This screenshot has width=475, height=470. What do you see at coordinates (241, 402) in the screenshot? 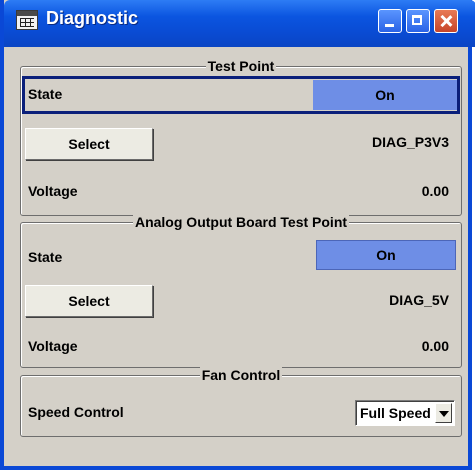
I see `fan-control-group: Fan Control Speed Control Full Speed` at bounding box center [241, 402].